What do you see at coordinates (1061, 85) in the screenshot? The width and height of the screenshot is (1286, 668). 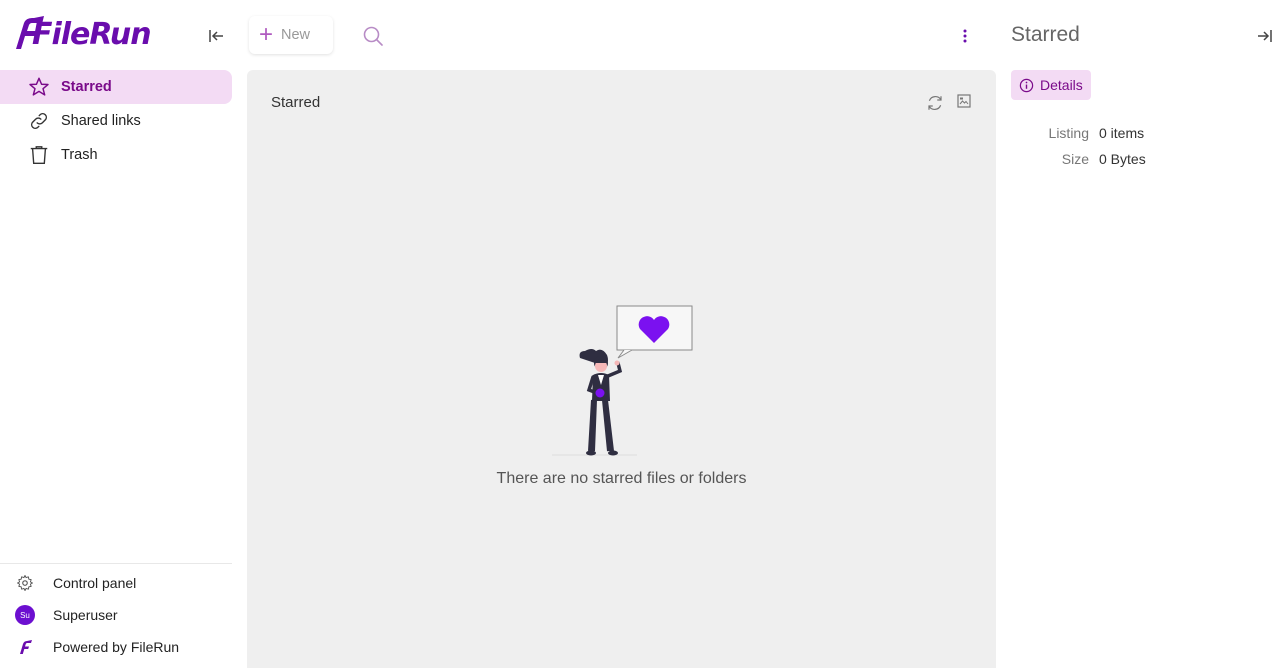 I see `tab-details-label: Details` at bounding box center [1061, 85].